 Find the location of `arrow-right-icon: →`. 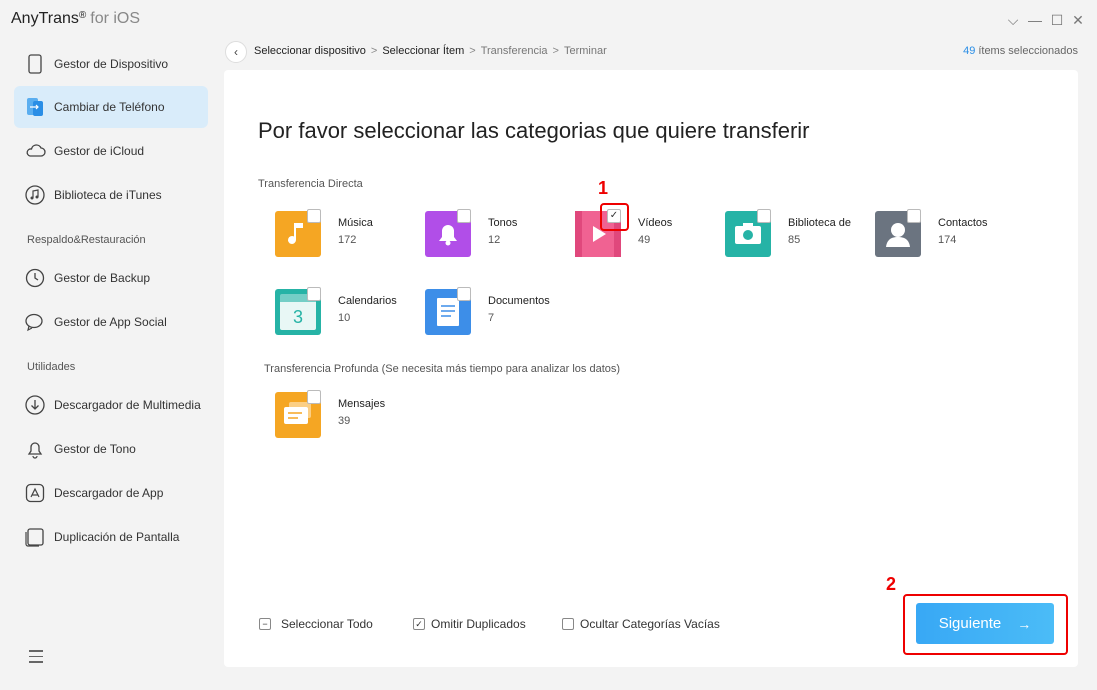

arrow-right-icon: → is located at coordinates (1024, 623).